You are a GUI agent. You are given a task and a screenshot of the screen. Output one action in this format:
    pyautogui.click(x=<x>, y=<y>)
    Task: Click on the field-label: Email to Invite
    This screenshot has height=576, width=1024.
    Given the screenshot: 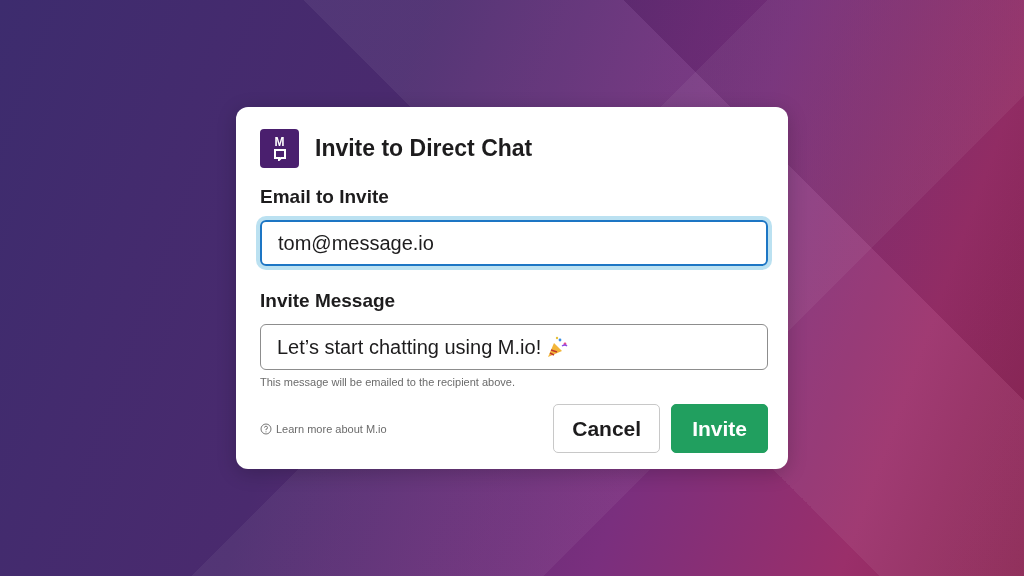 What is the action you would take?
    pyautogui.click(x=325, y=197)
    